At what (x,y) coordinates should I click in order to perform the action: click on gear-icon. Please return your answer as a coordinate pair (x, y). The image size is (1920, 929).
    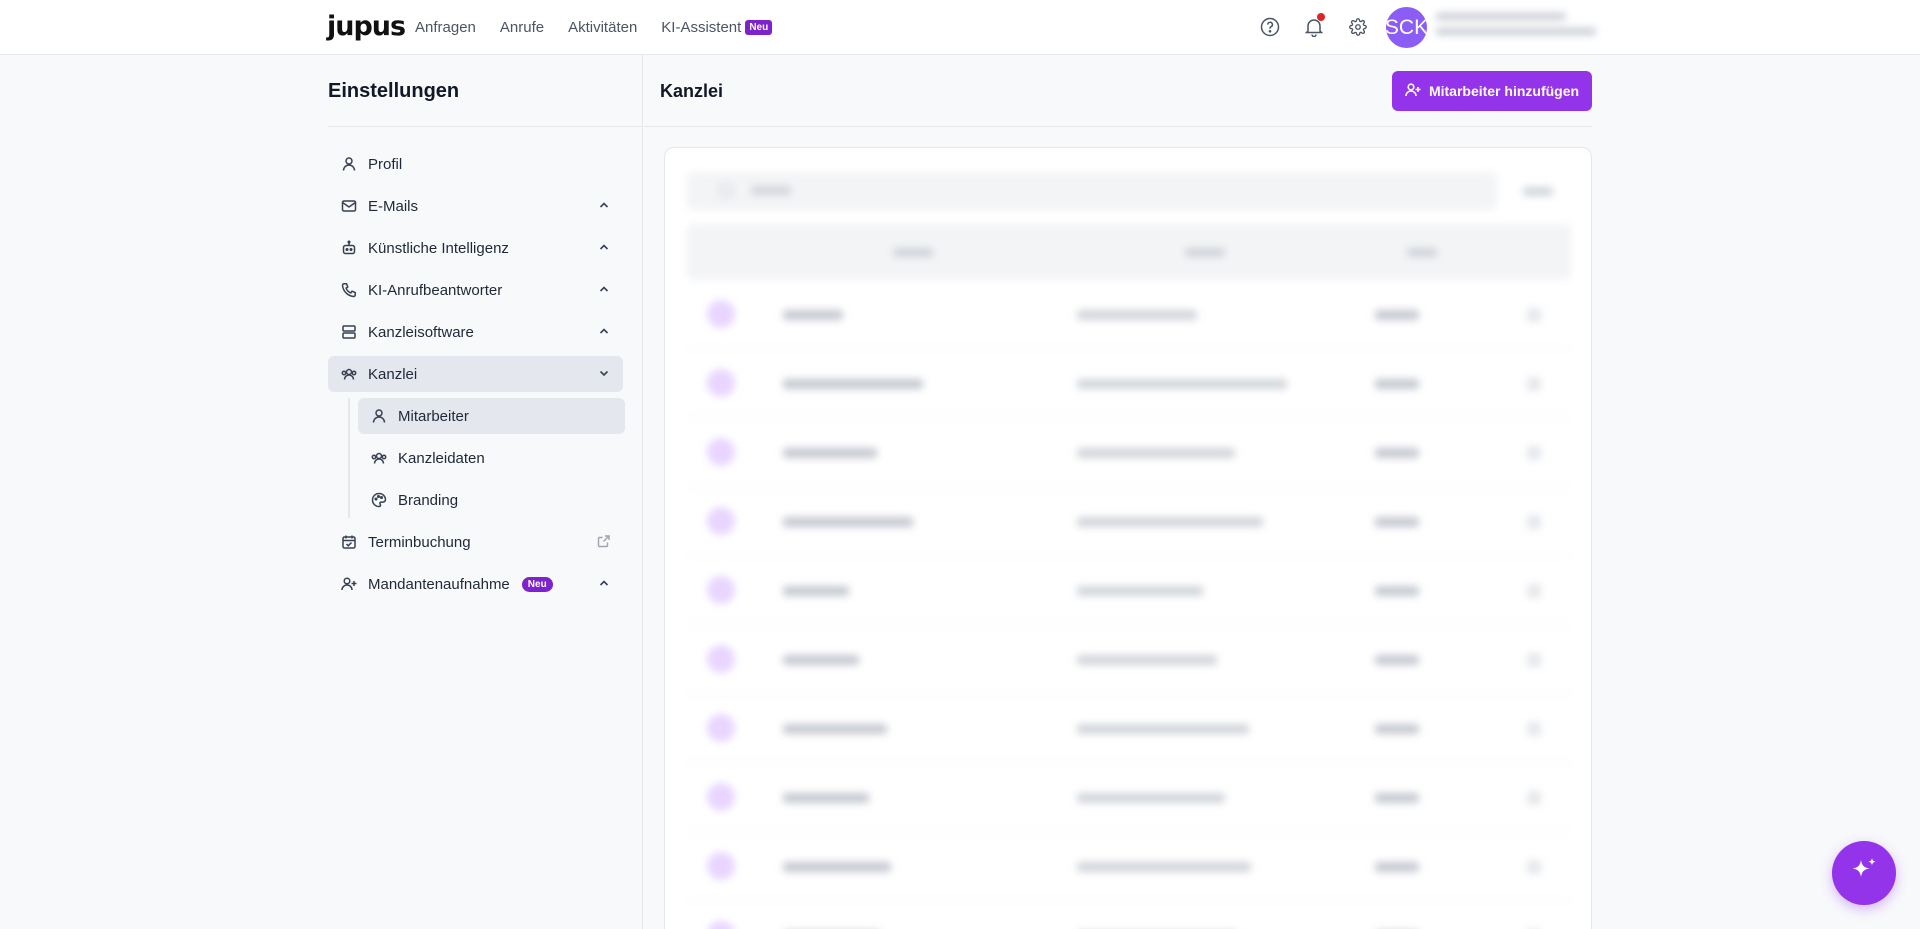
    Looking at the image, I should click on (1358, 27).